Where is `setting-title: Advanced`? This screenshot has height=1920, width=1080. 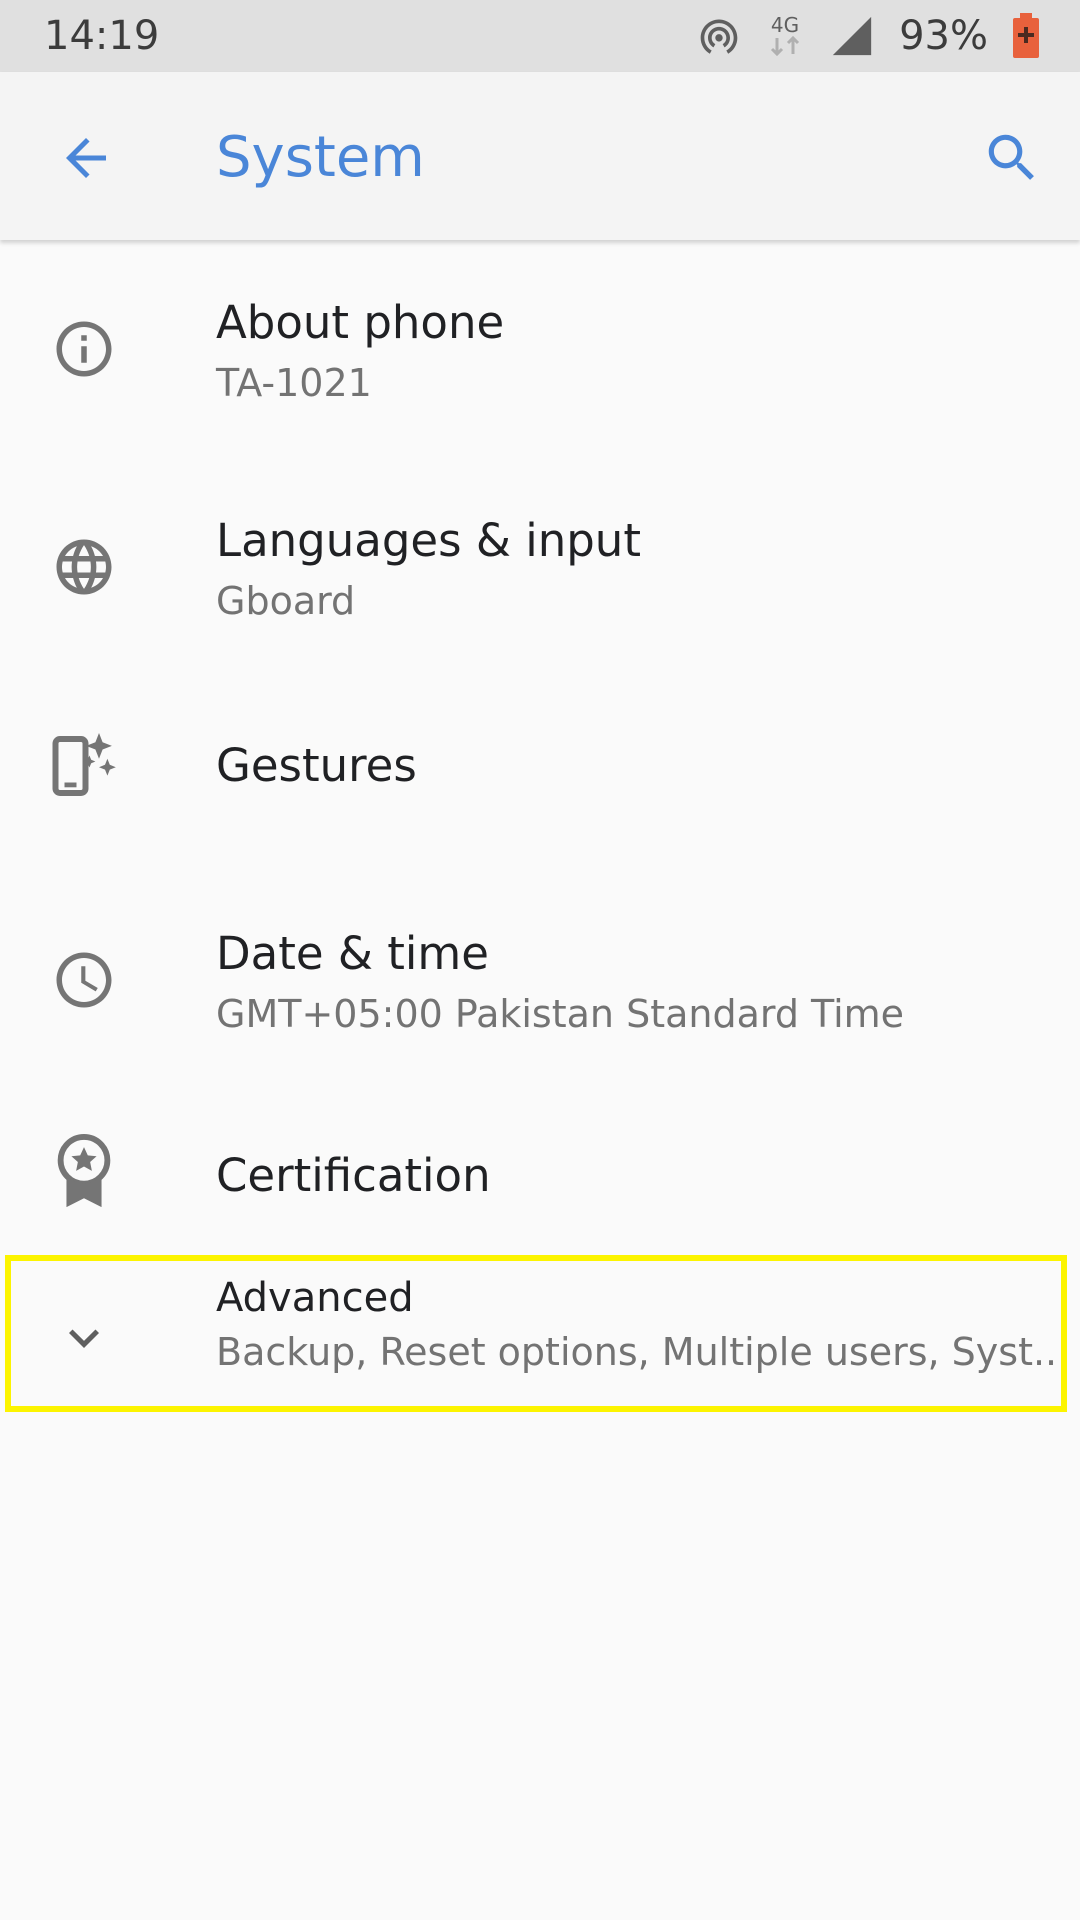
setting-title: Advanced is located at coordinates (315, 1298).